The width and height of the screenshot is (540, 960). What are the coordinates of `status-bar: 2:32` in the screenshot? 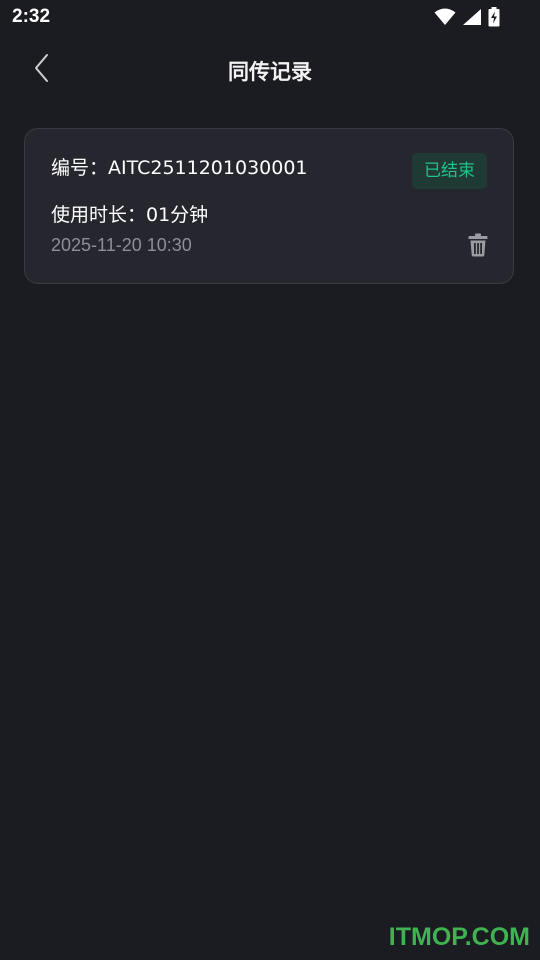 It's located at (270, 18).